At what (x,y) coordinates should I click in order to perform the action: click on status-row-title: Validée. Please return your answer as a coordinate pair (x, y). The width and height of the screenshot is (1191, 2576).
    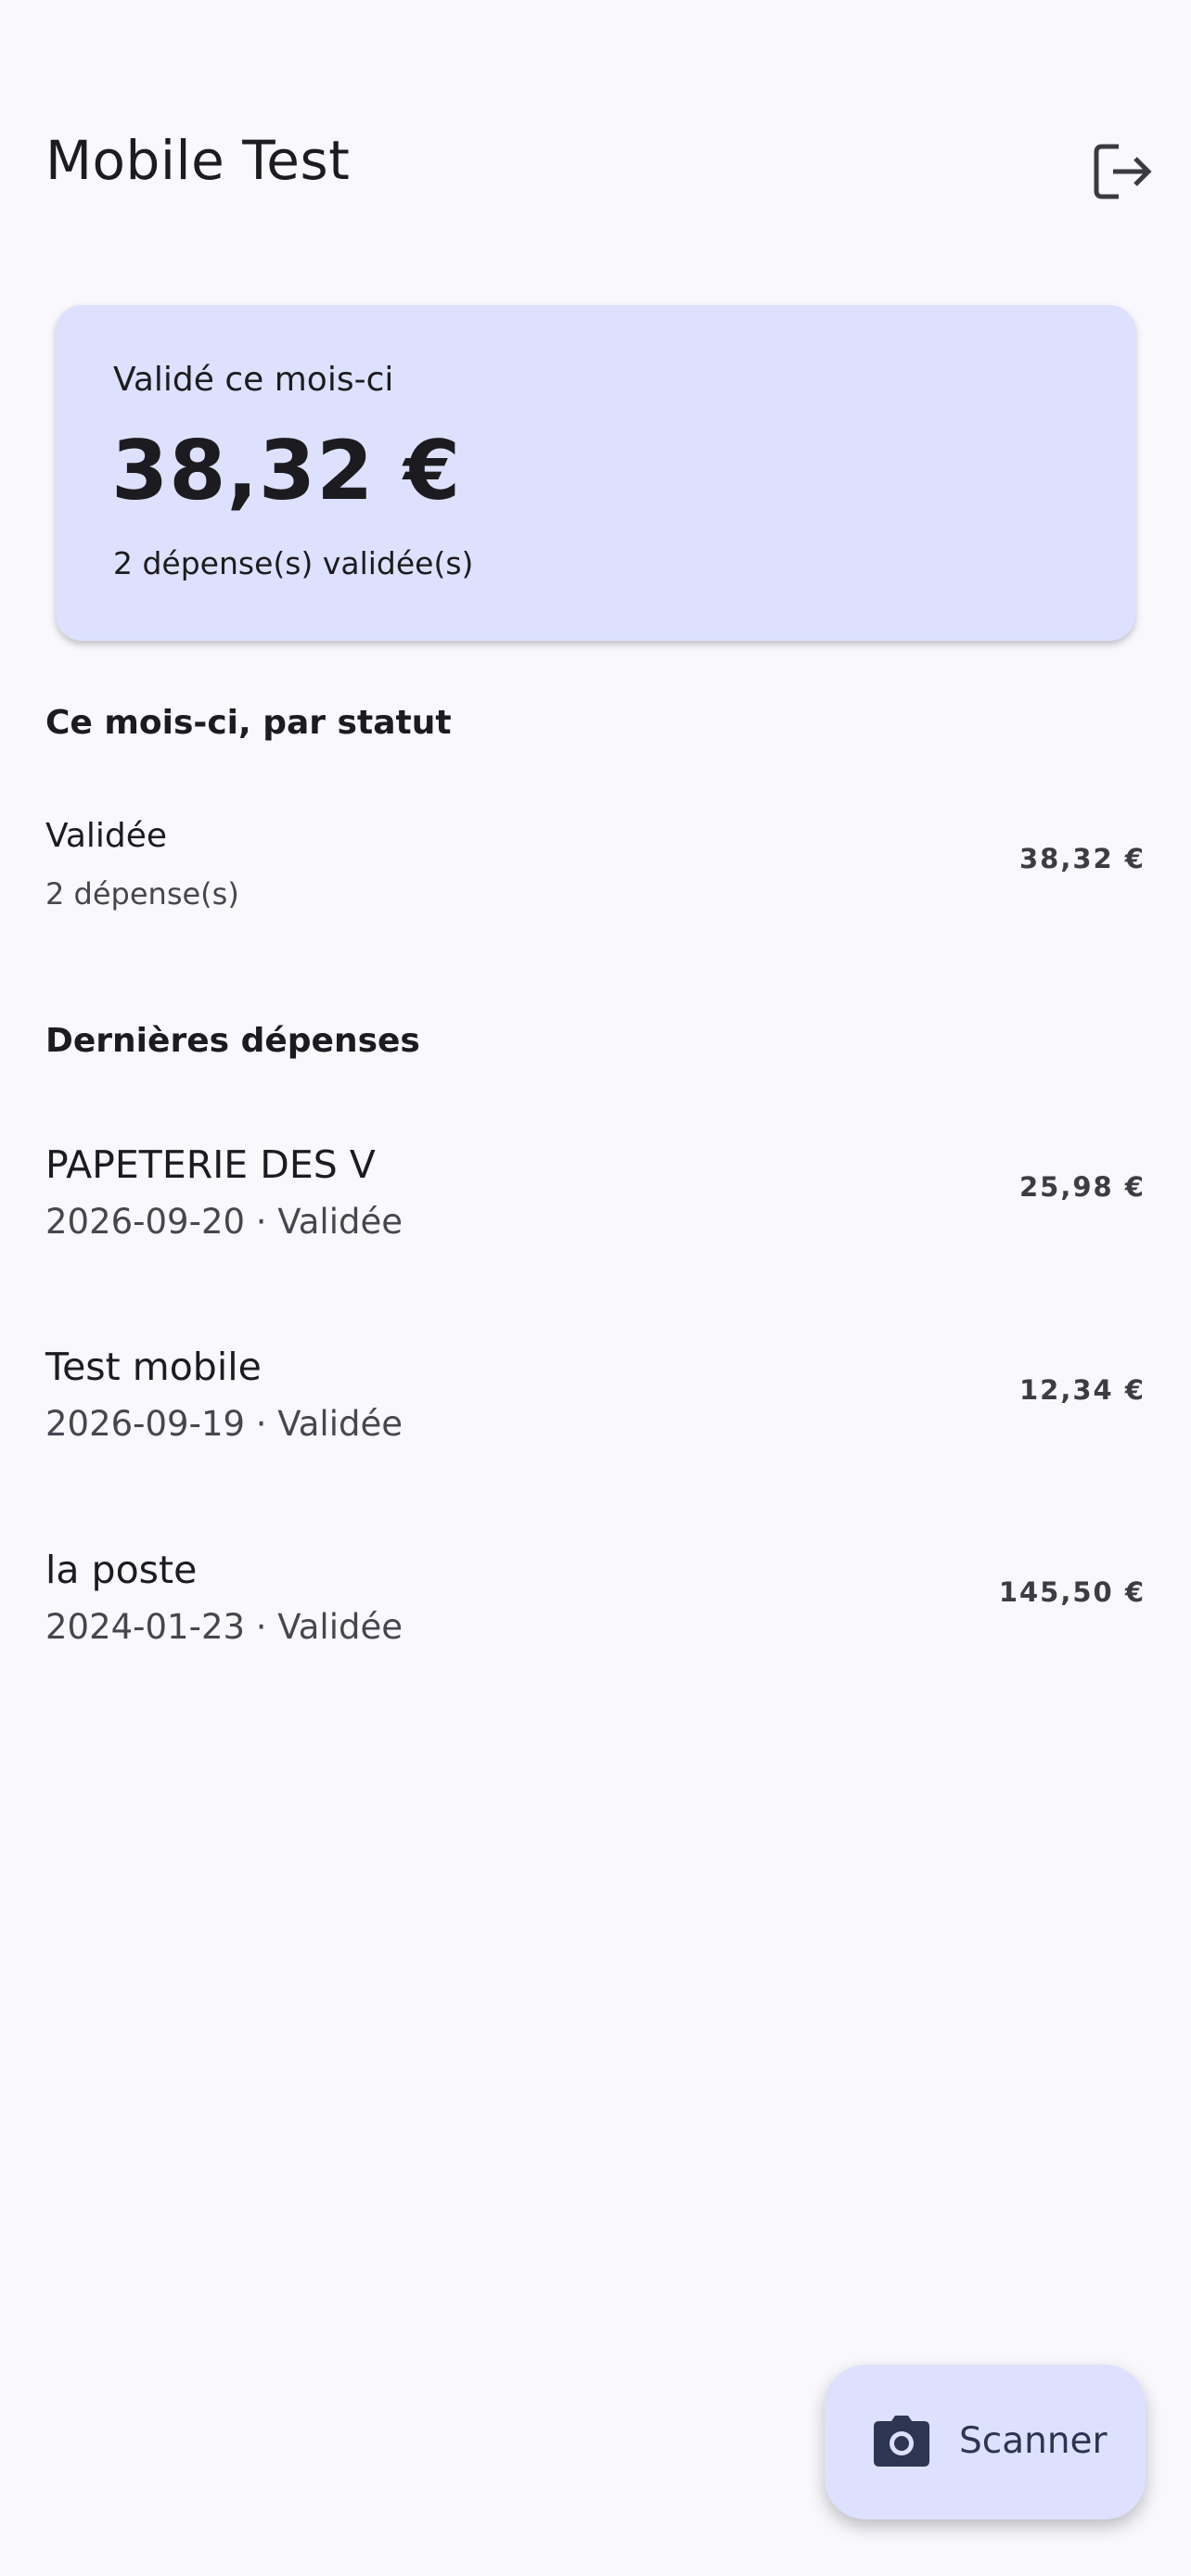
    Looking at the image, I should click on (106, 836).